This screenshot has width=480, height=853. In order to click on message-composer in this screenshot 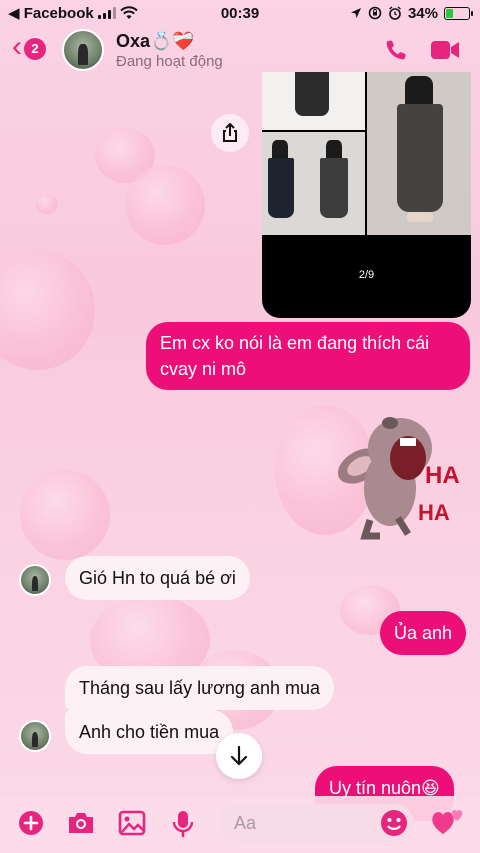, I will do `click(240, 824)`.